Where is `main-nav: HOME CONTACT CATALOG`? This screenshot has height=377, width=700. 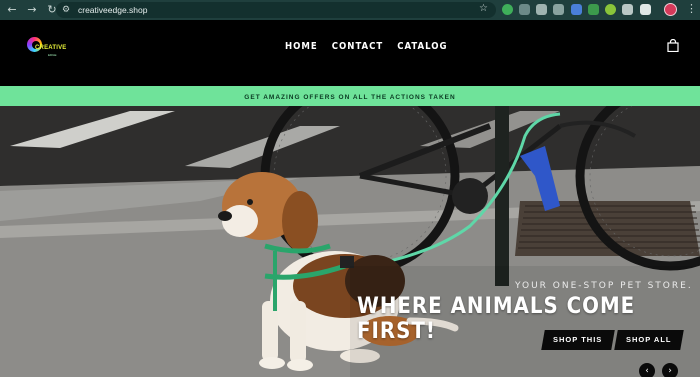
main-nav: HOME CONTACT CATALOG is located at coordinates (366, 46).